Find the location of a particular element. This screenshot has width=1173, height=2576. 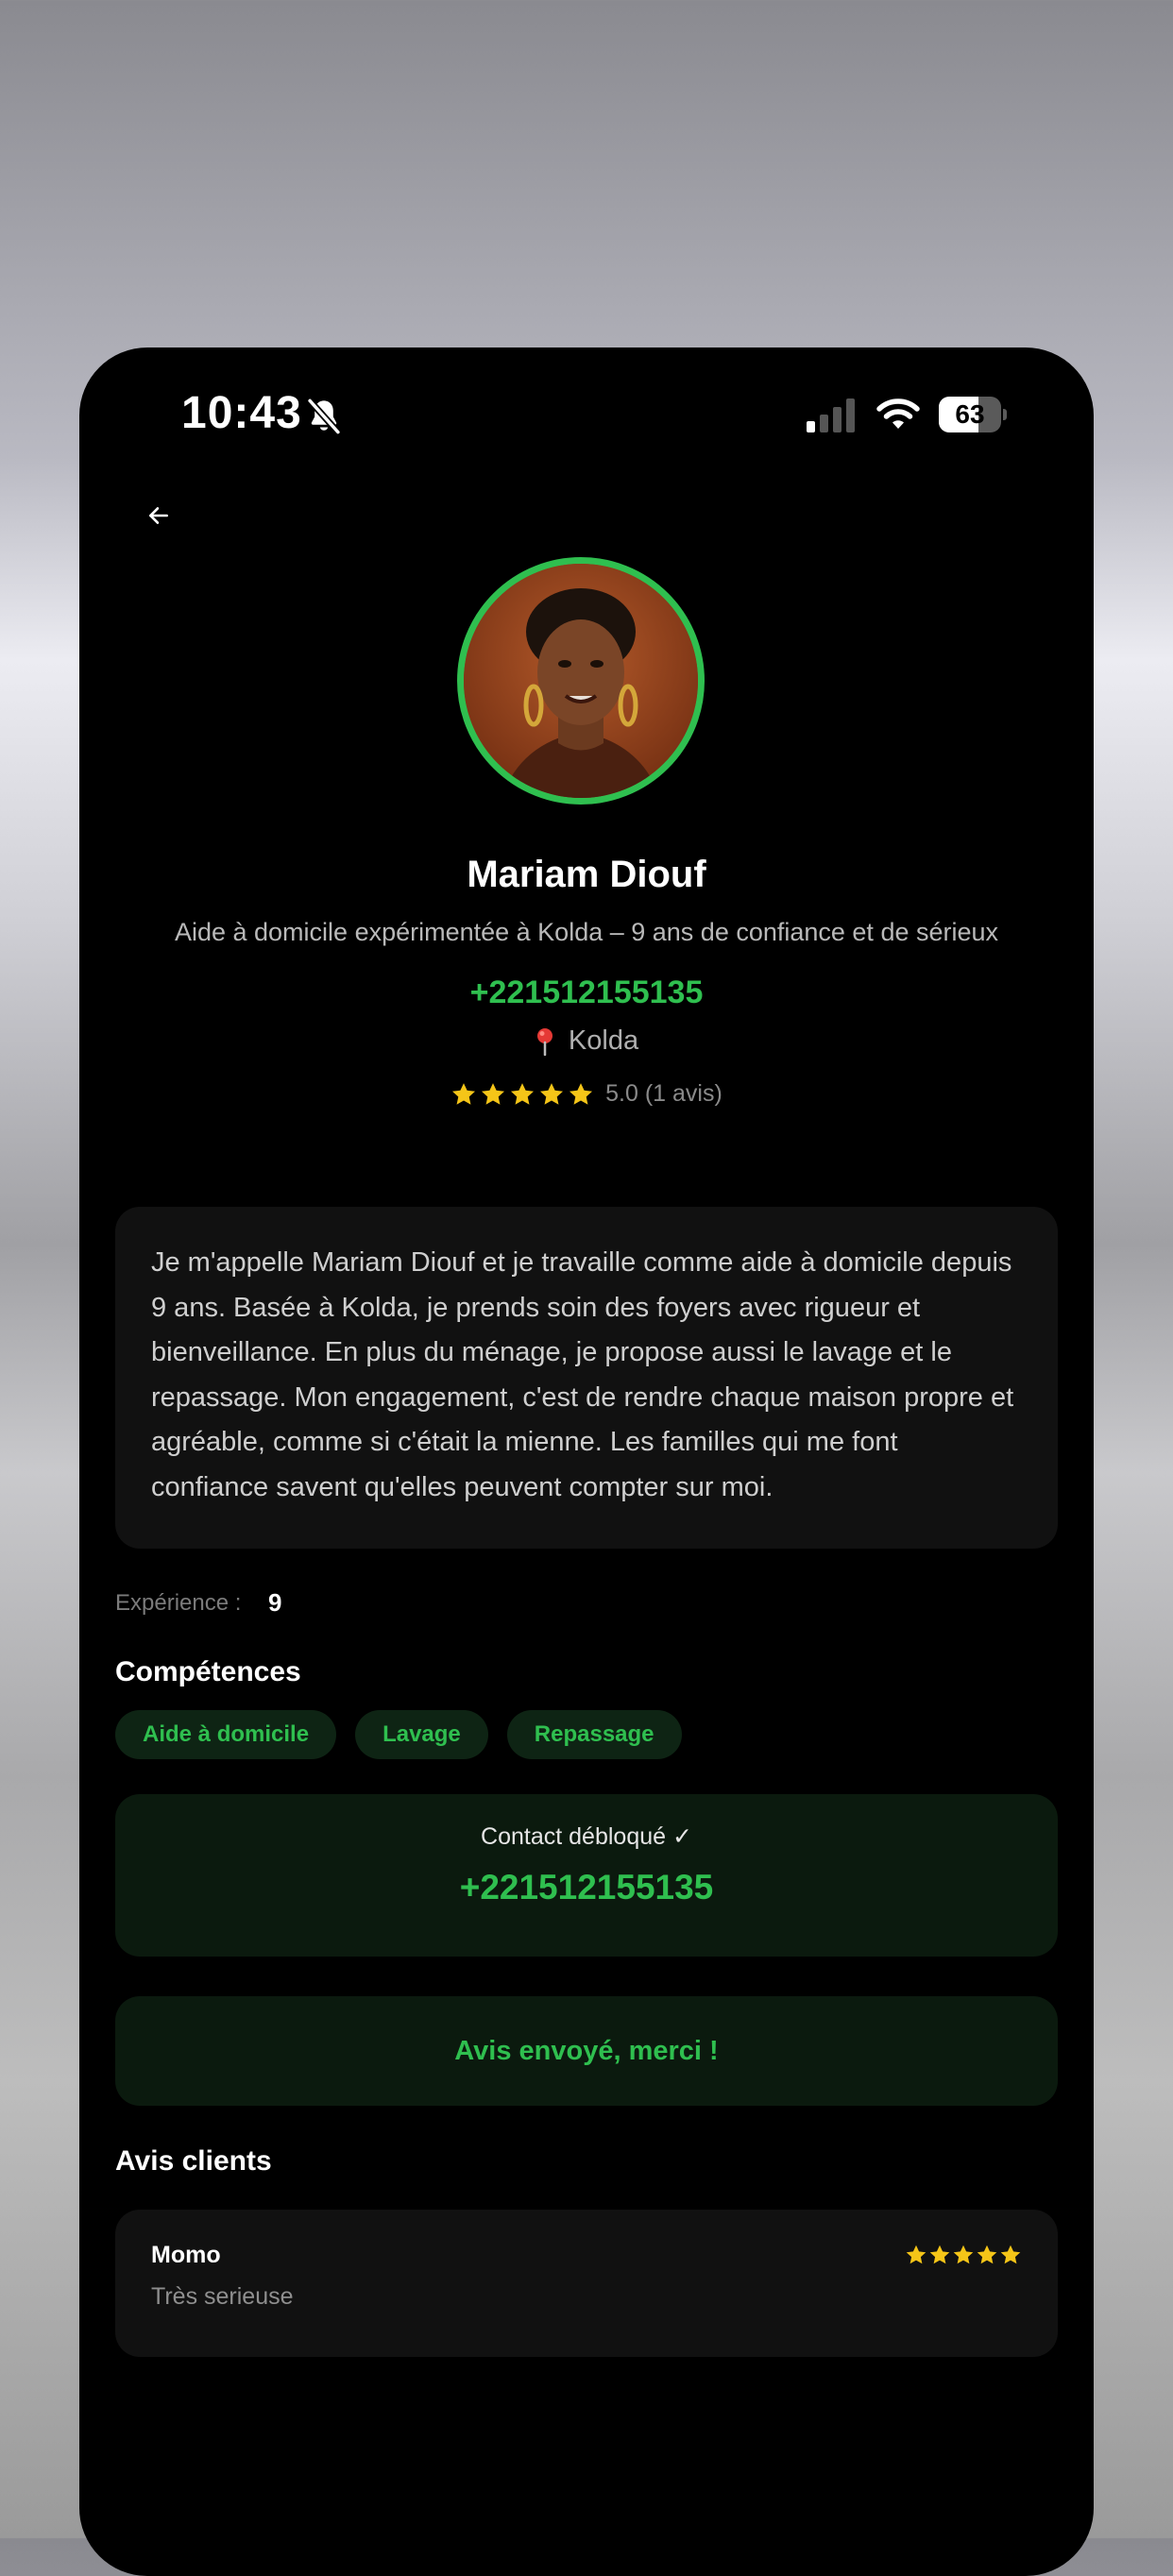

skill-chip: Lavage is located at coordinates (421, 1734).